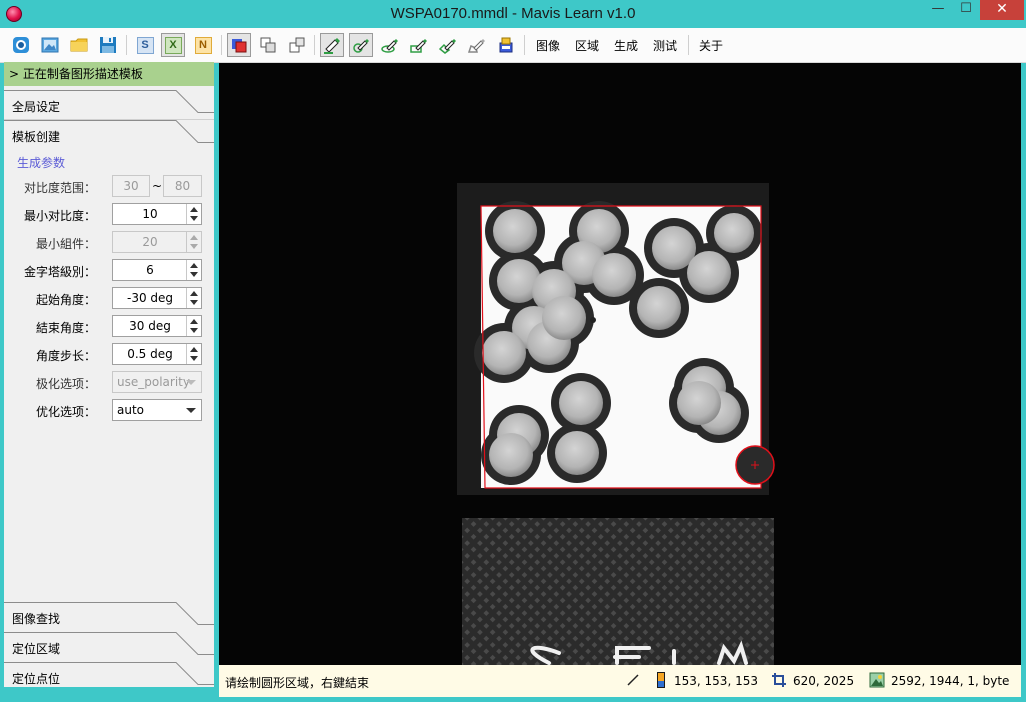  What do you see at coordinates (145, 45) in the screenshot?
I see `s-letter-icon: S` at bounding box center [145, 45].